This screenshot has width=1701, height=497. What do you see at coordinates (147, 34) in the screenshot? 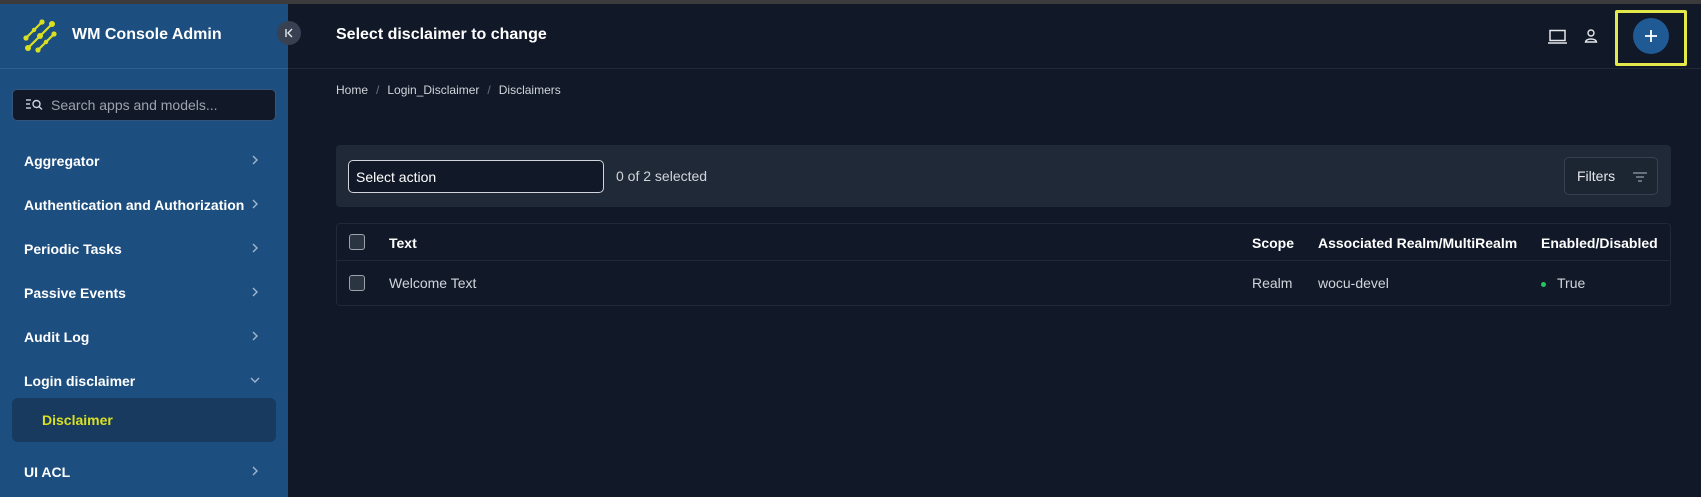
I see `app-title: WM Console Admin` at bounding box center [147, 34].